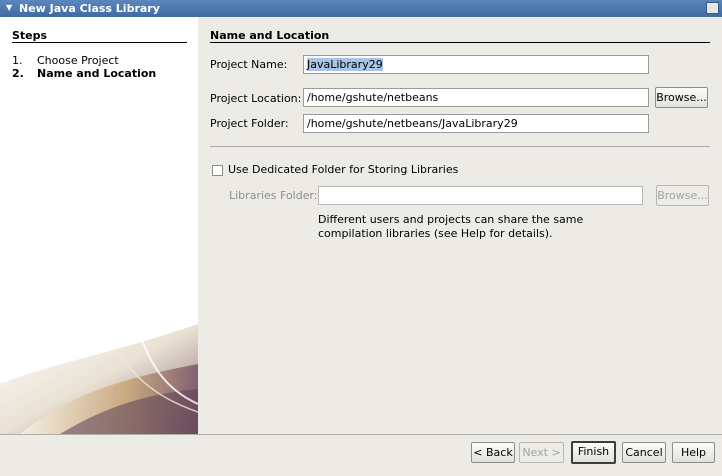 This screenshot has width=722, height=476. I want to click on panel-title-divider, so click(460, 42).